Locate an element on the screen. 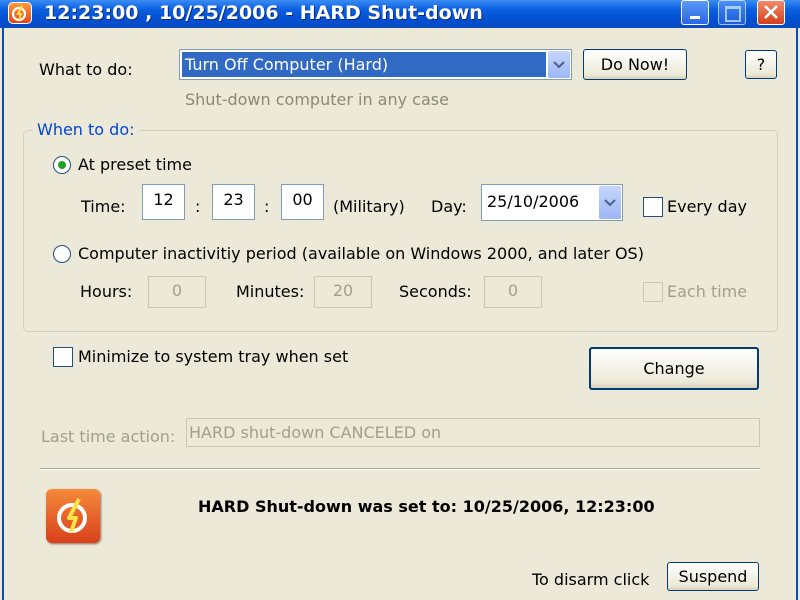 The image size is (800, 600). close-button is located at coordinates (771, 12).